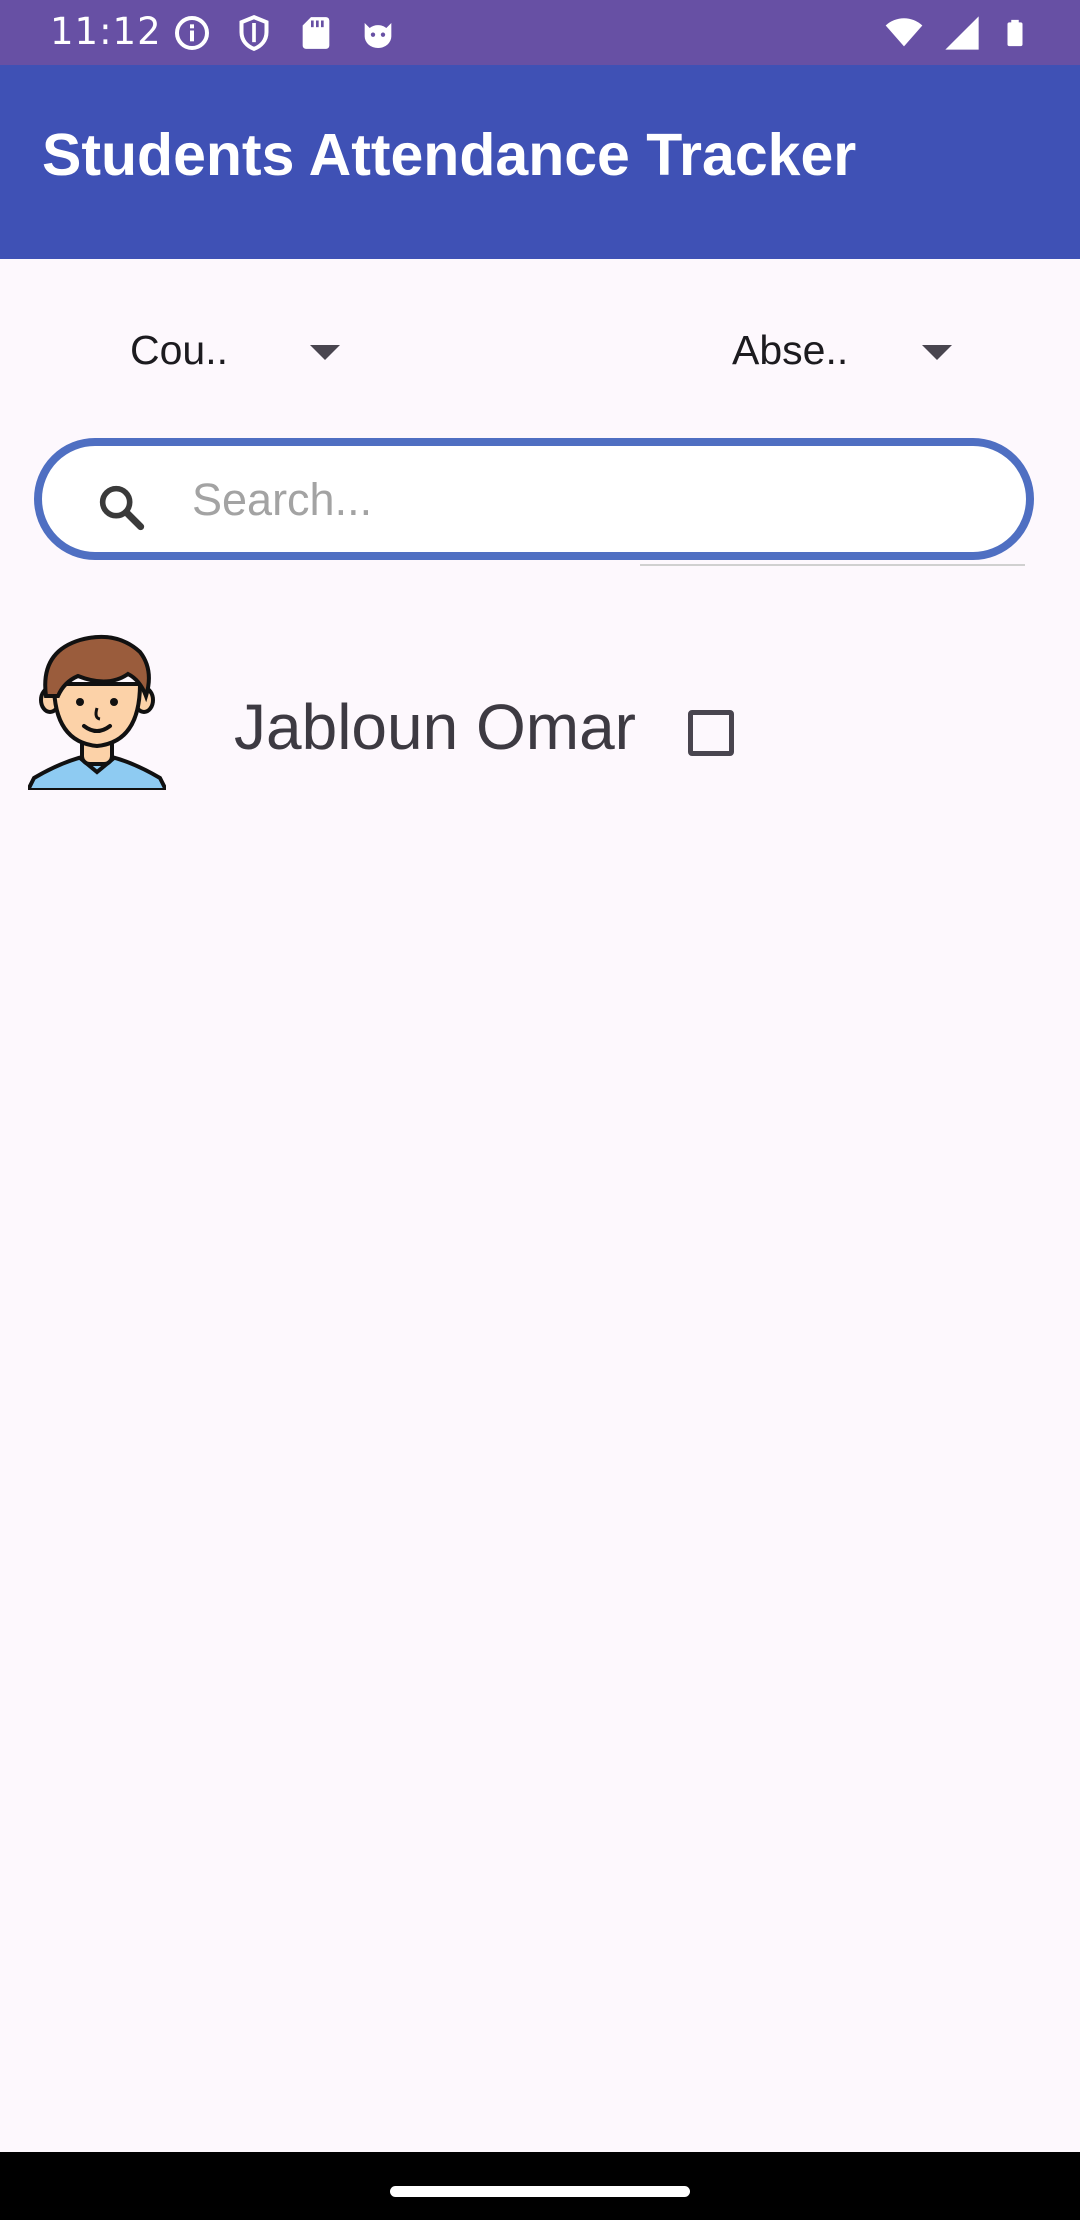  I want to click on absence-spinner-value: Abse.., so click(790, 349).